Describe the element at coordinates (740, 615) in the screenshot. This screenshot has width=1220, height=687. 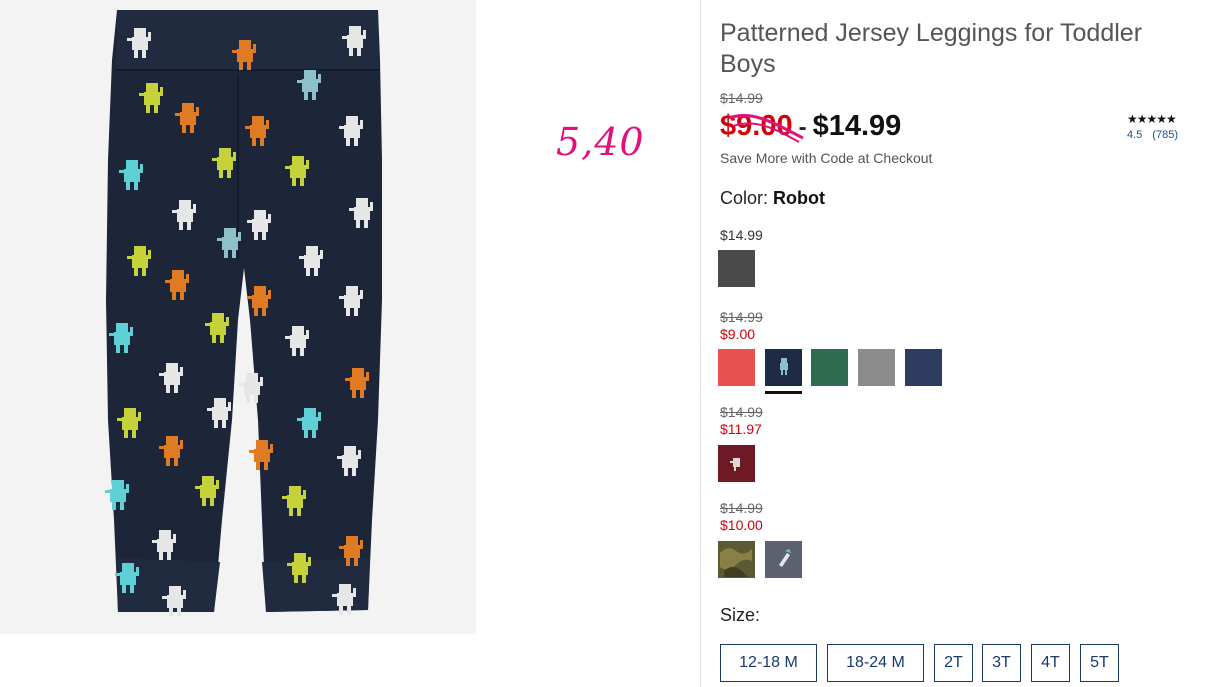
I see `size-label: Size:` at that location.